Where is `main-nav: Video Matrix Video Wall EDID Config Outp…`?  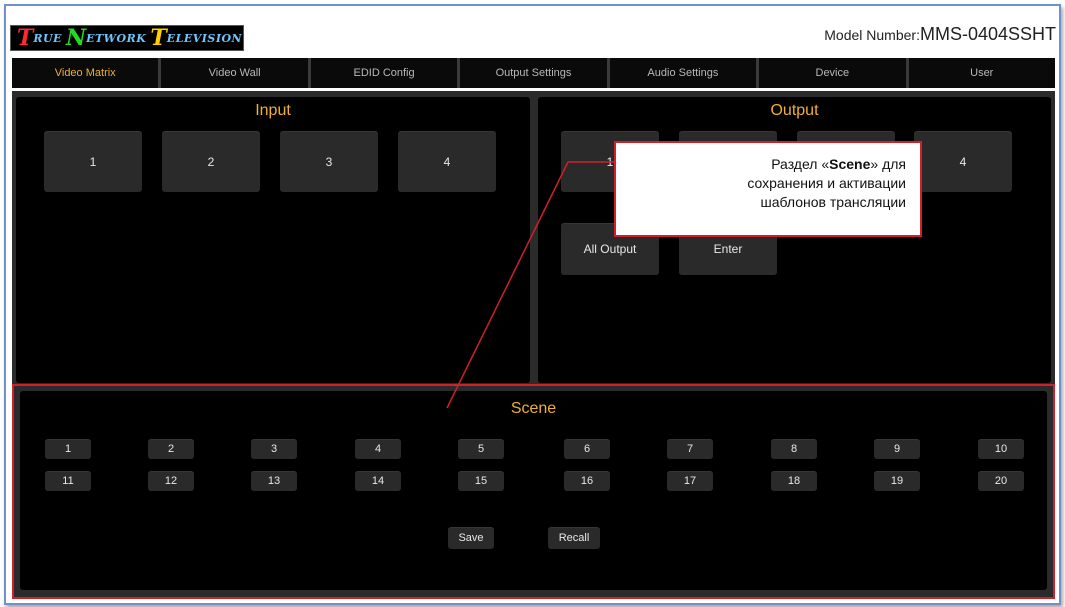
main-nav: Video Matrix Video Wall EDID Config Outp… is located at coordinates (533, 73).